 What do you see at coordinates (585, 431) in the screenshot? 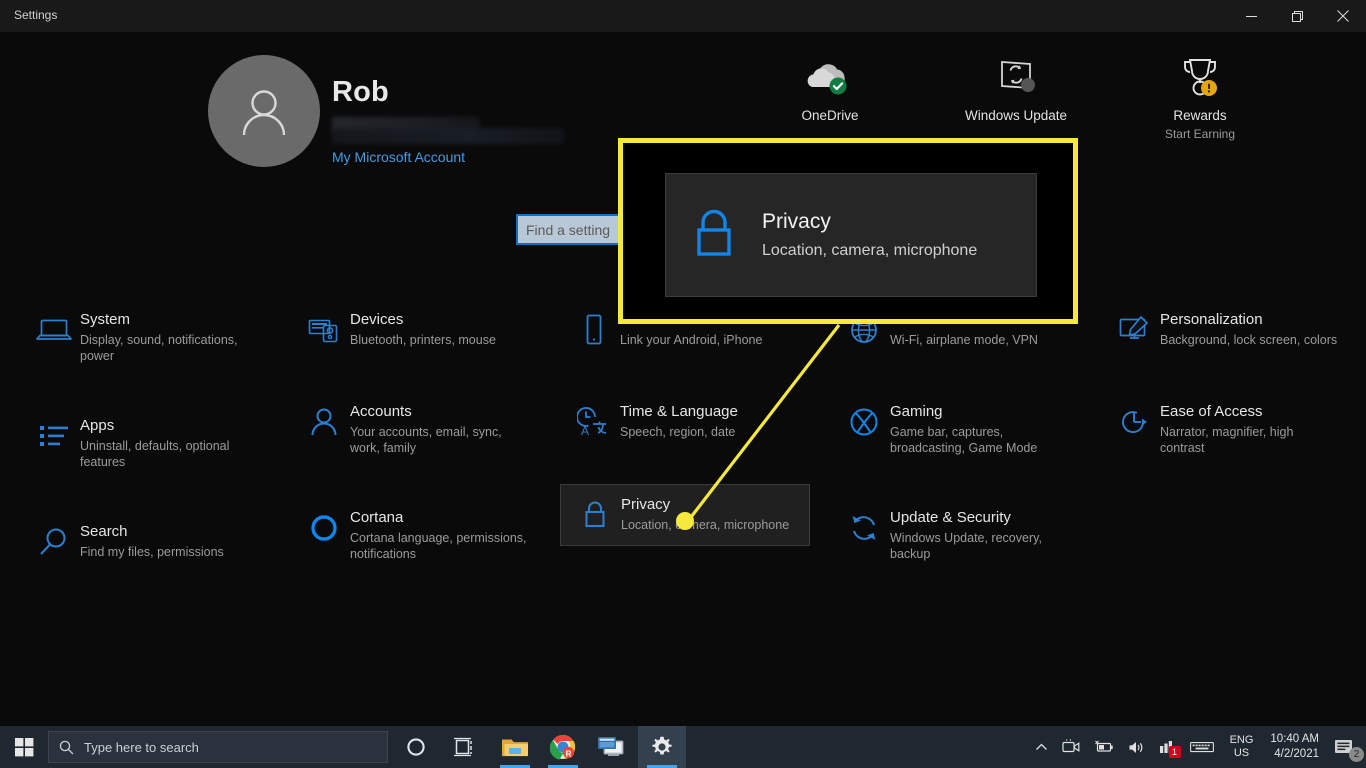
I see `svg-text: A` at bounding box center [585, 431].